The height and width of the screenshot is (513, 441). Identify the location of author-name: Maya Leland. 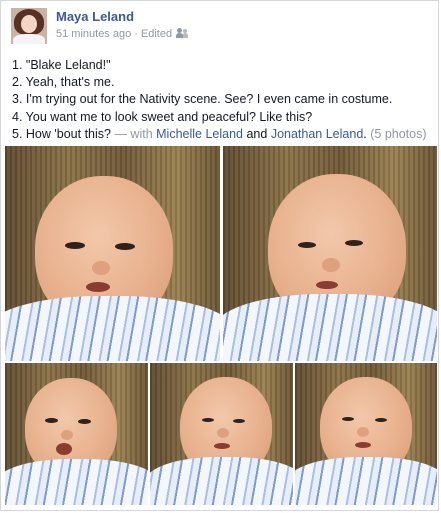
(95, 16).